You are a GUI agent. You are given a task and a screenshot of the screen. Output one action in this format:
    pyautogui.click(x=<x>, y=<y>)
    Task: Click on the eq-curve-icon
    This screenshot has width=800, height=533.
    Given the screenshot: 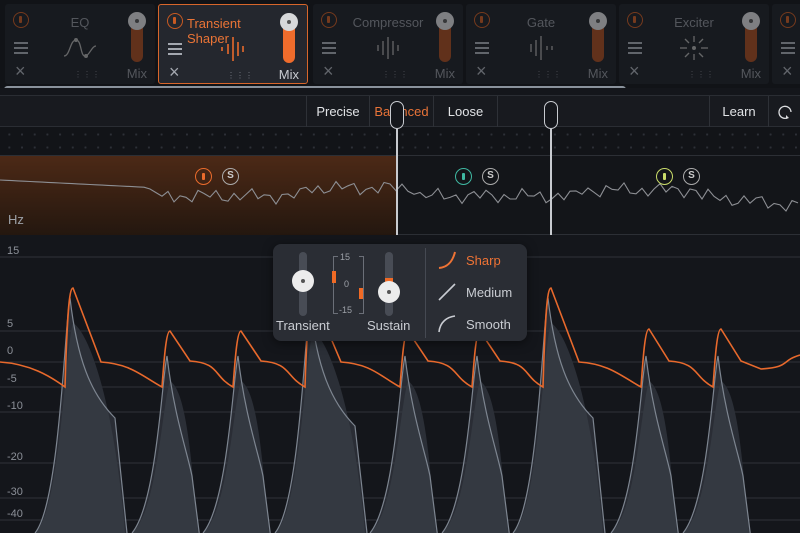 What is the action you would take?
    pyautogui.click(x=80, y=48)
    